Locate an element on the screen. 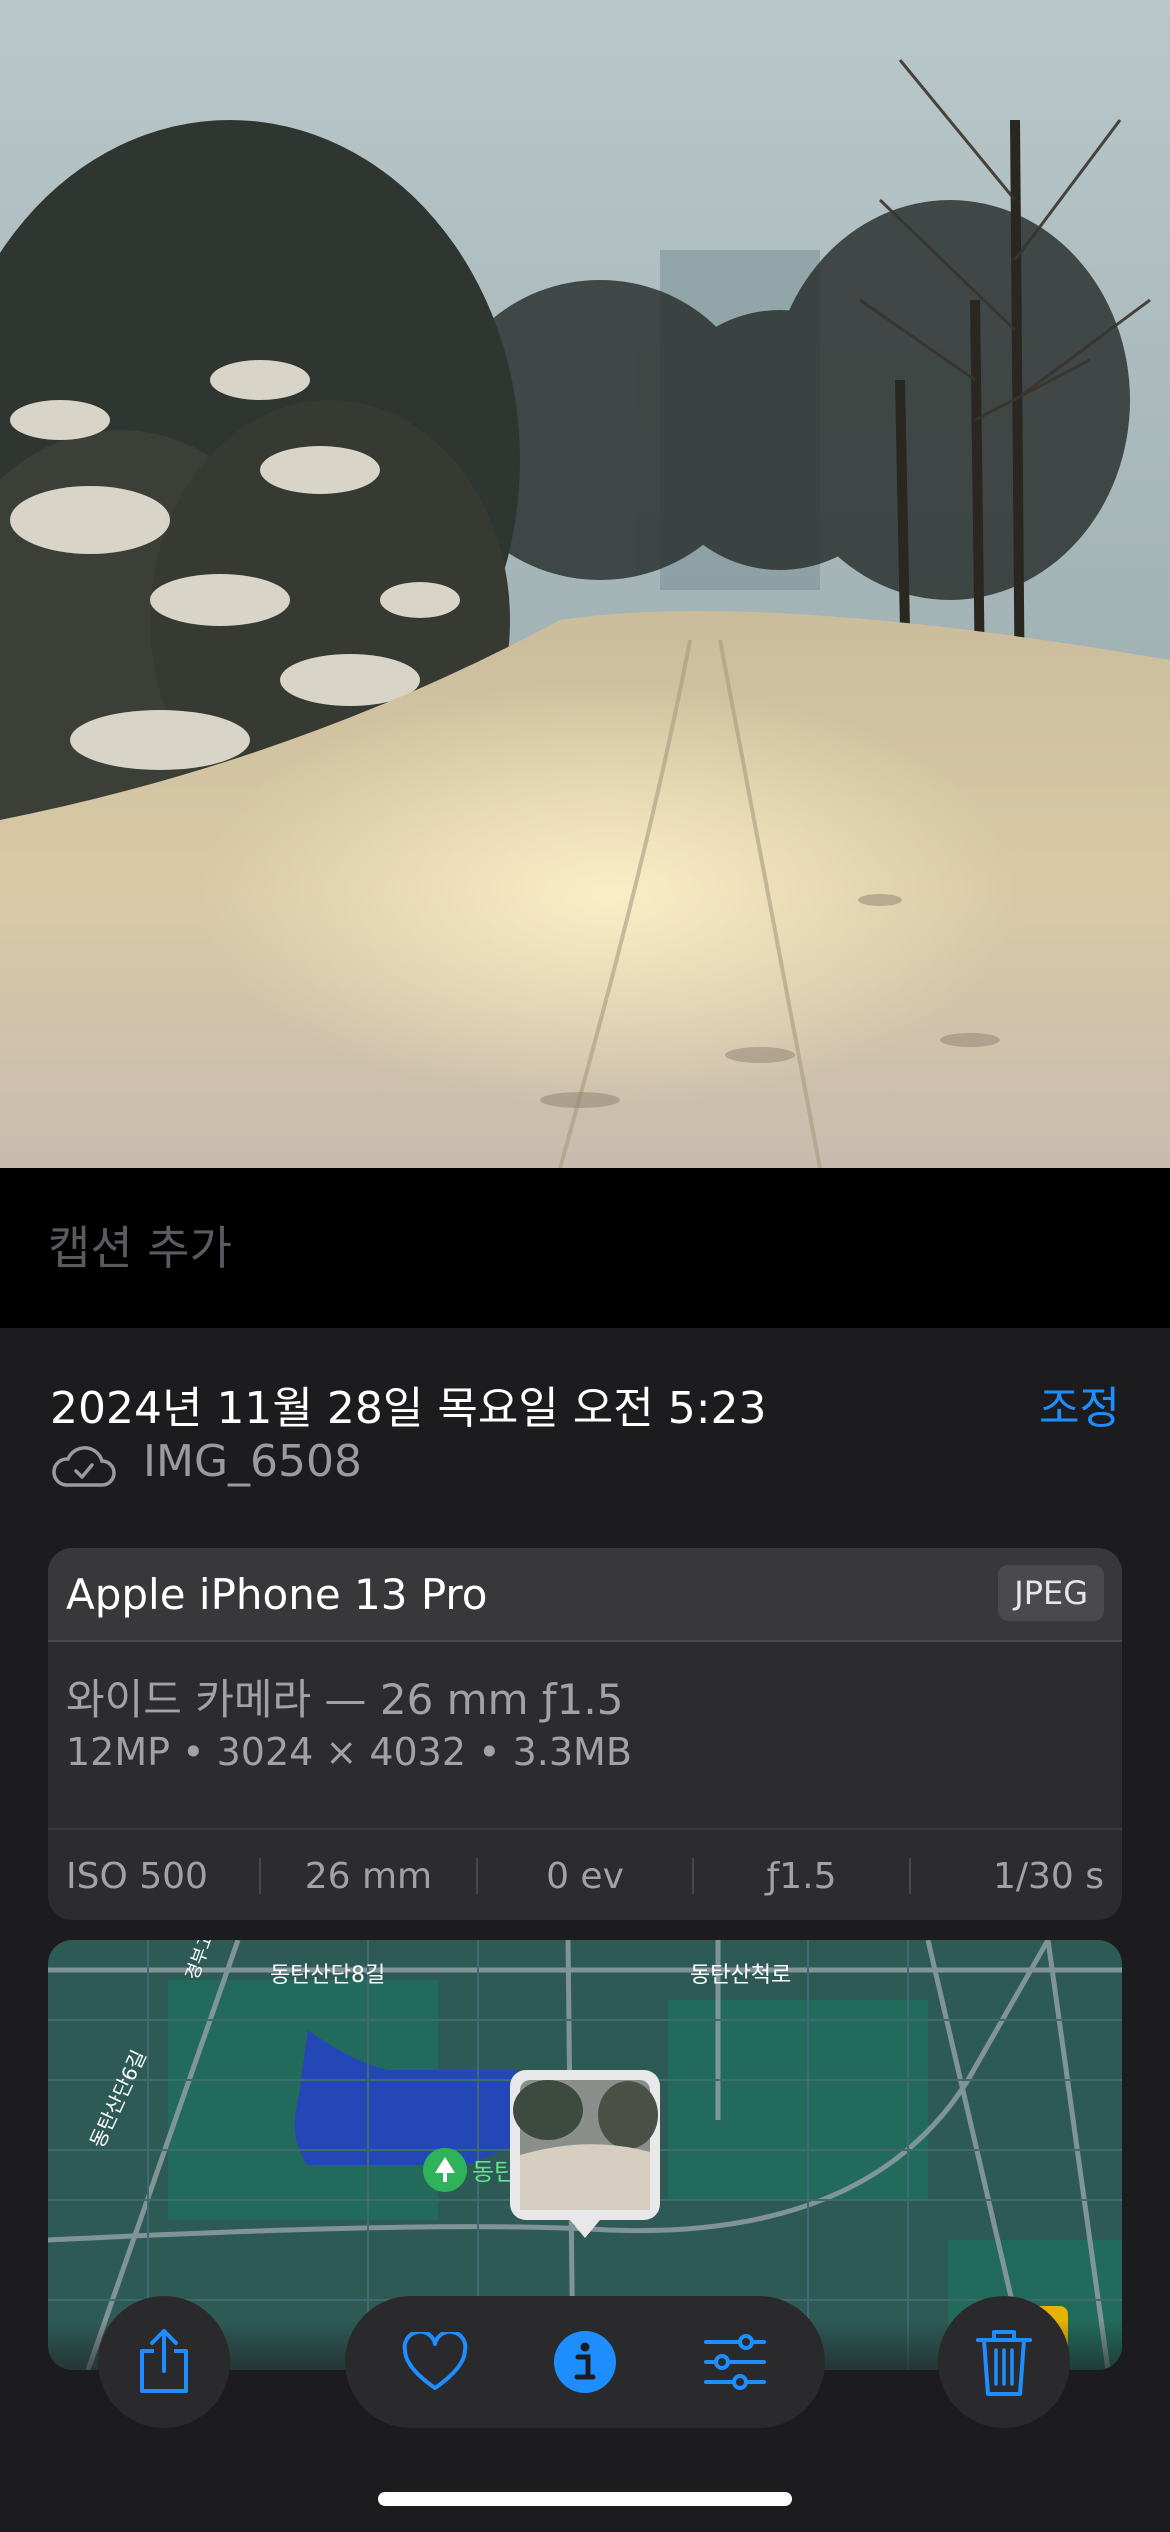  edit-button is located at coordinates (735, 2362).